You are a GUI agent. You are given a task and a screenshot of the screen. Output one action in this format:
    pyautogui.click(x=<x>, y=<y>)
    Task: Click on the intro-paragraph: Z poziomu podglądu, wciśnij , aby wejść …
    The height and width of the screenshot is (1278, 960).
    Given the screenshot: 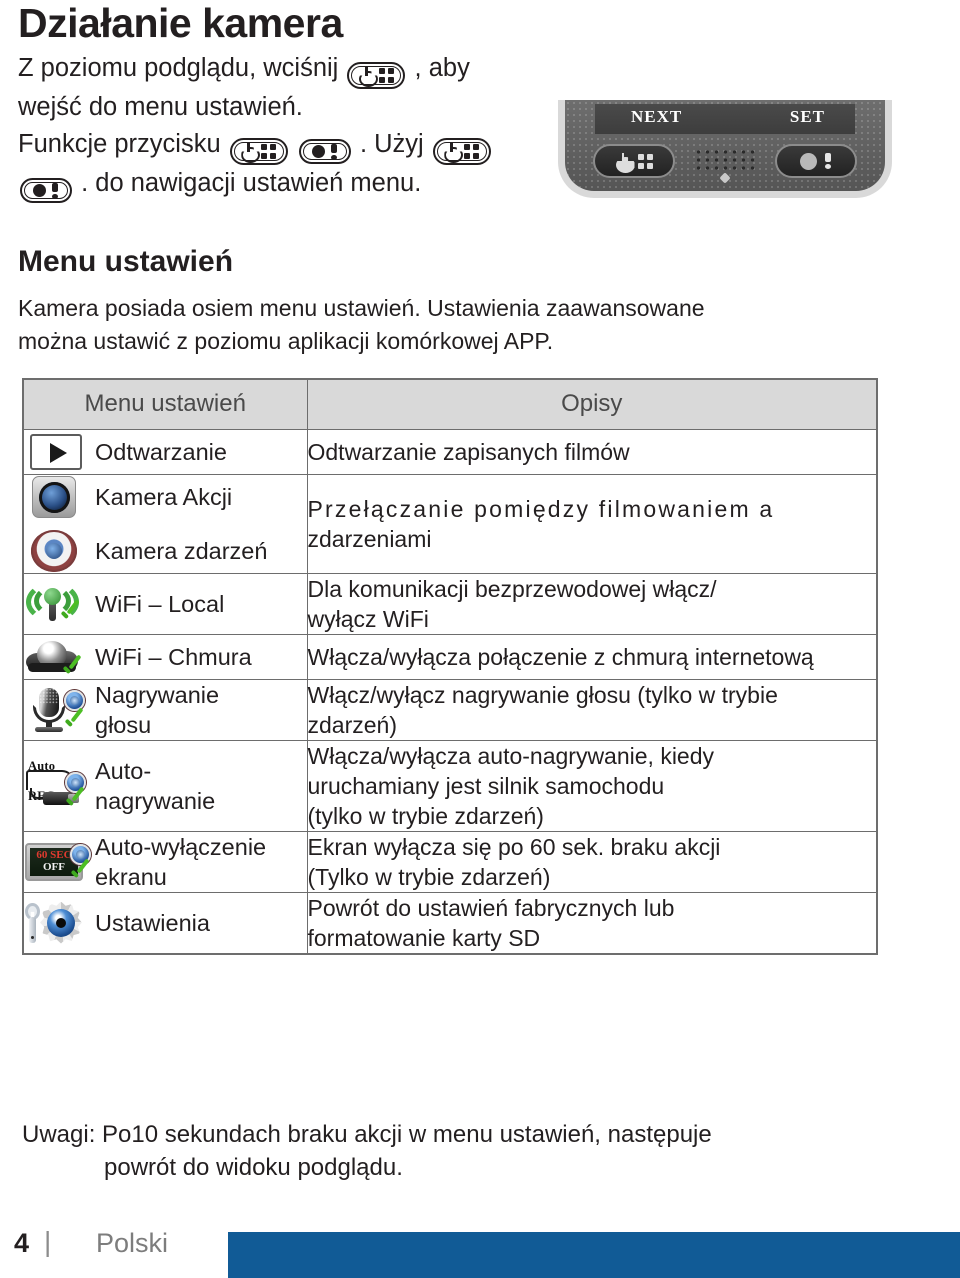 What is the action you would take?
    pyautogui.click(x=298, y=126)
    